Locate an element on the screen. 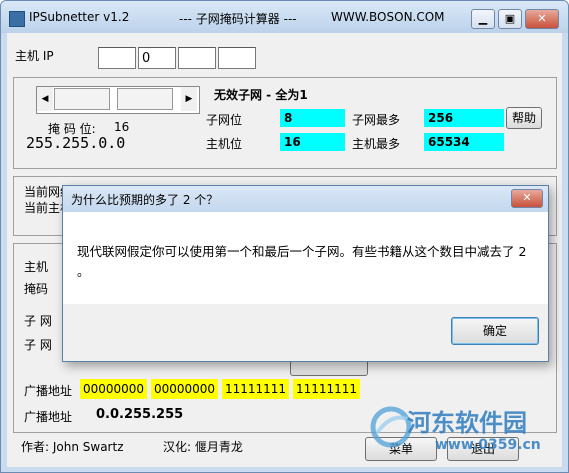 The width and height of the screenshot is (569, 473). broadcast-octet-4: 11111111 is located at coordinates (326, 389).